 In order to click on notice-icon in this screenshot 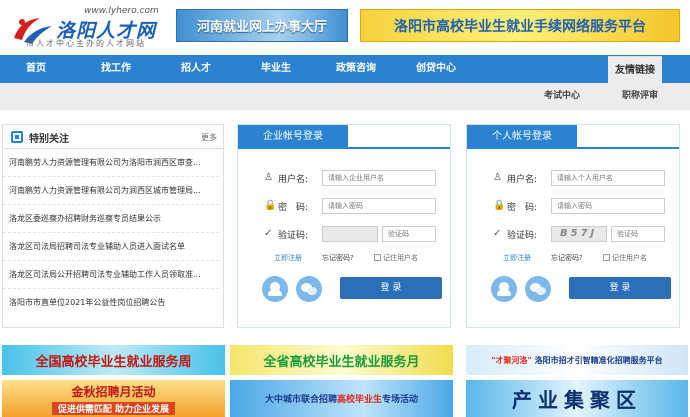, I will do `click(17, 137)`.